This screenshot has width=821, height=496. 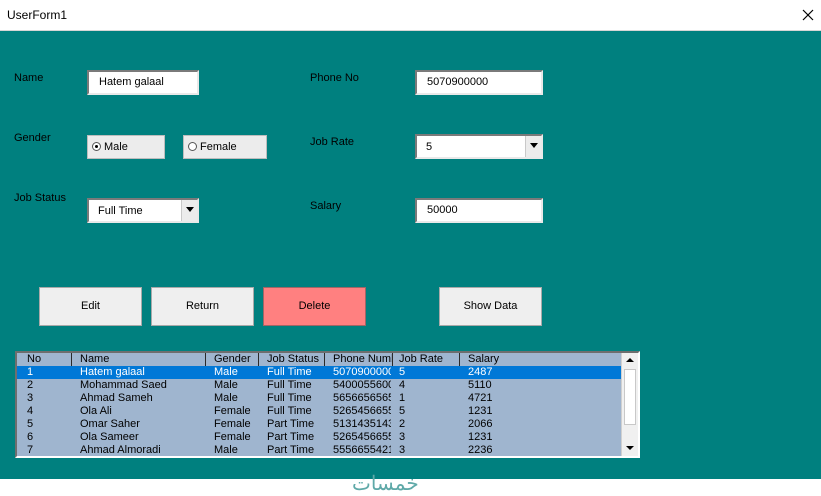 I want to click on gender-female-radio: Female, so click(x=225, y=147).